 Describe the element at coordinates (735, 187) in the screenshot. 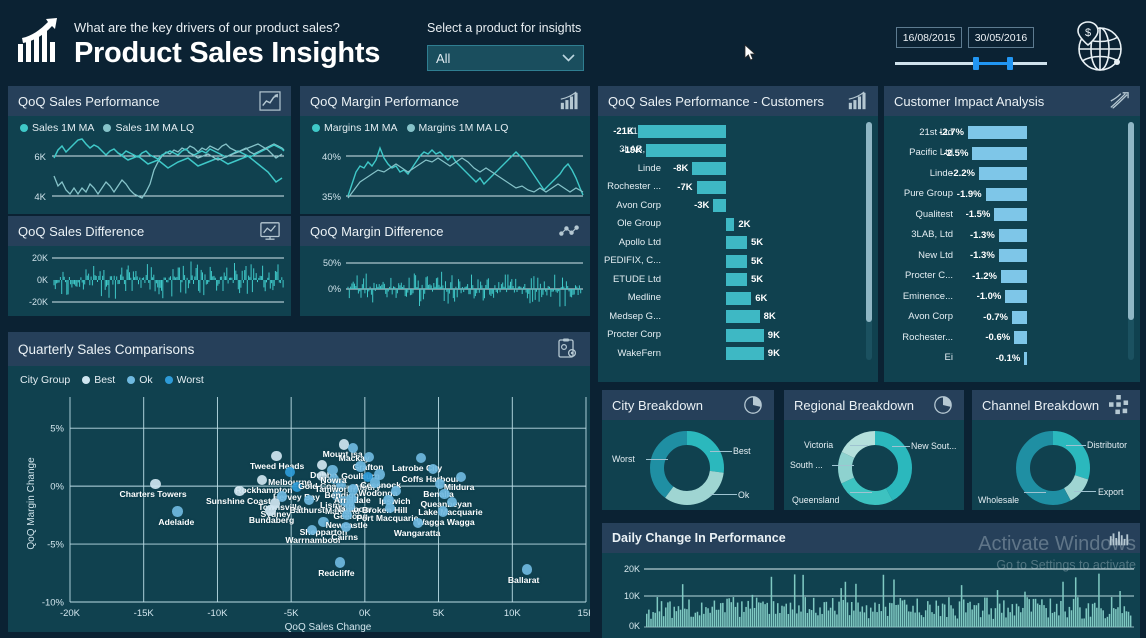

I see `table-row: Rochester ... -7K` at that location.